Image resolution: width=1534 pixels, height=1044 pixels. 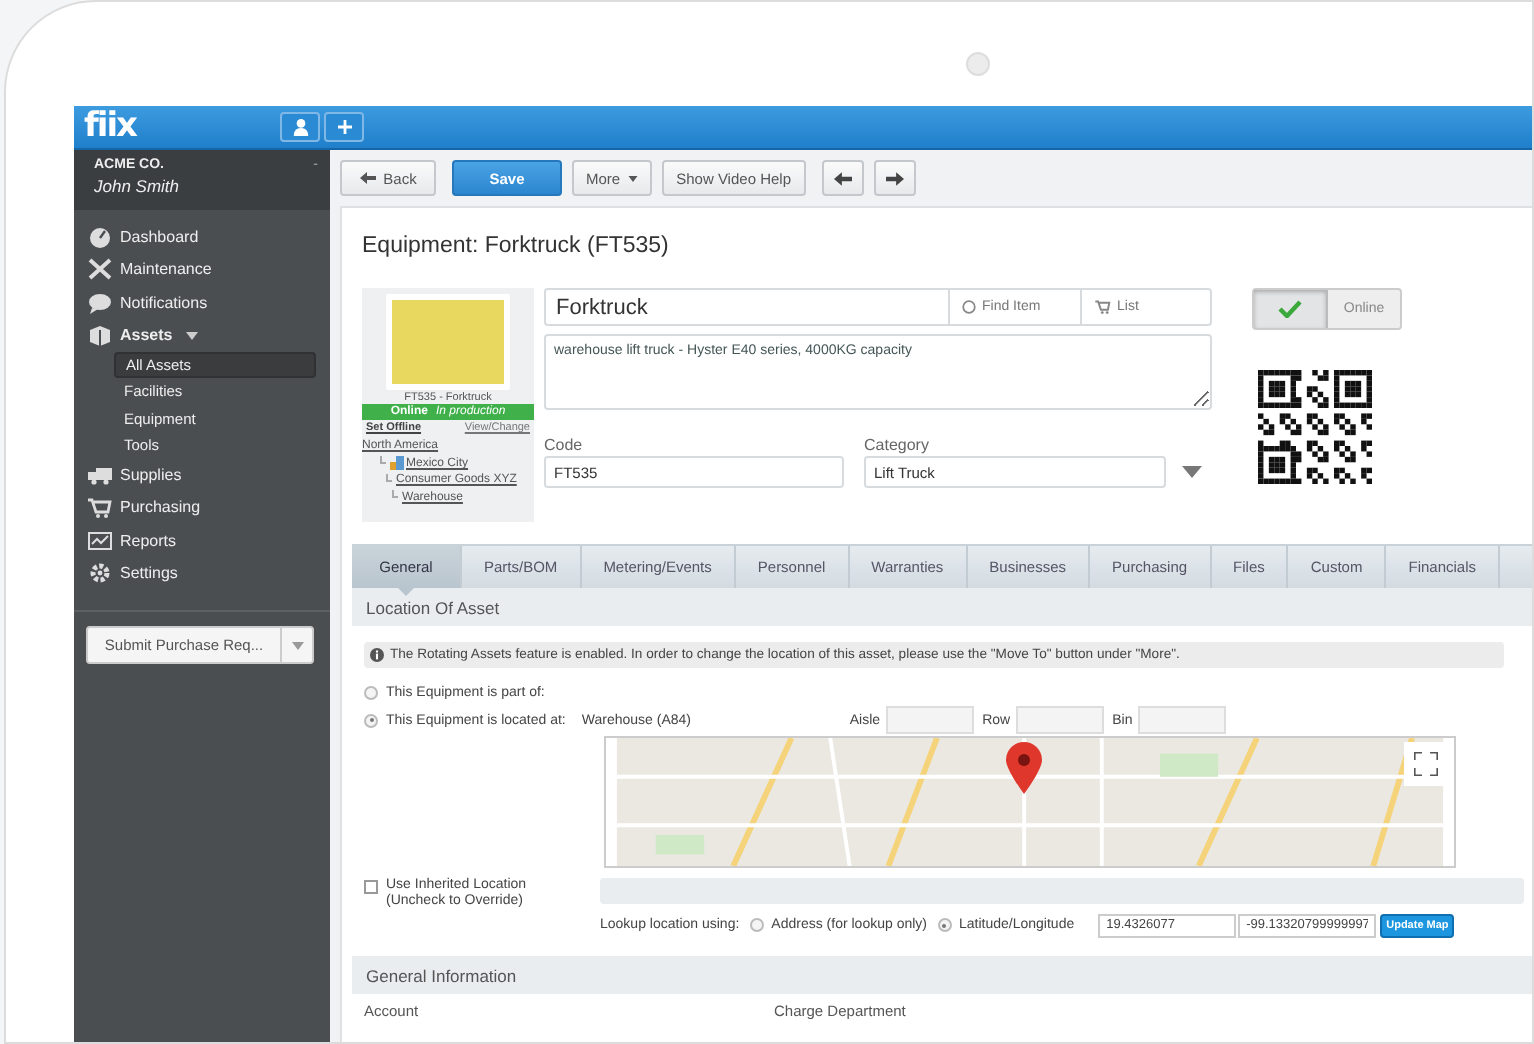 I want to click on sidebar-item: Maintenance, so click(x=202, y=269).